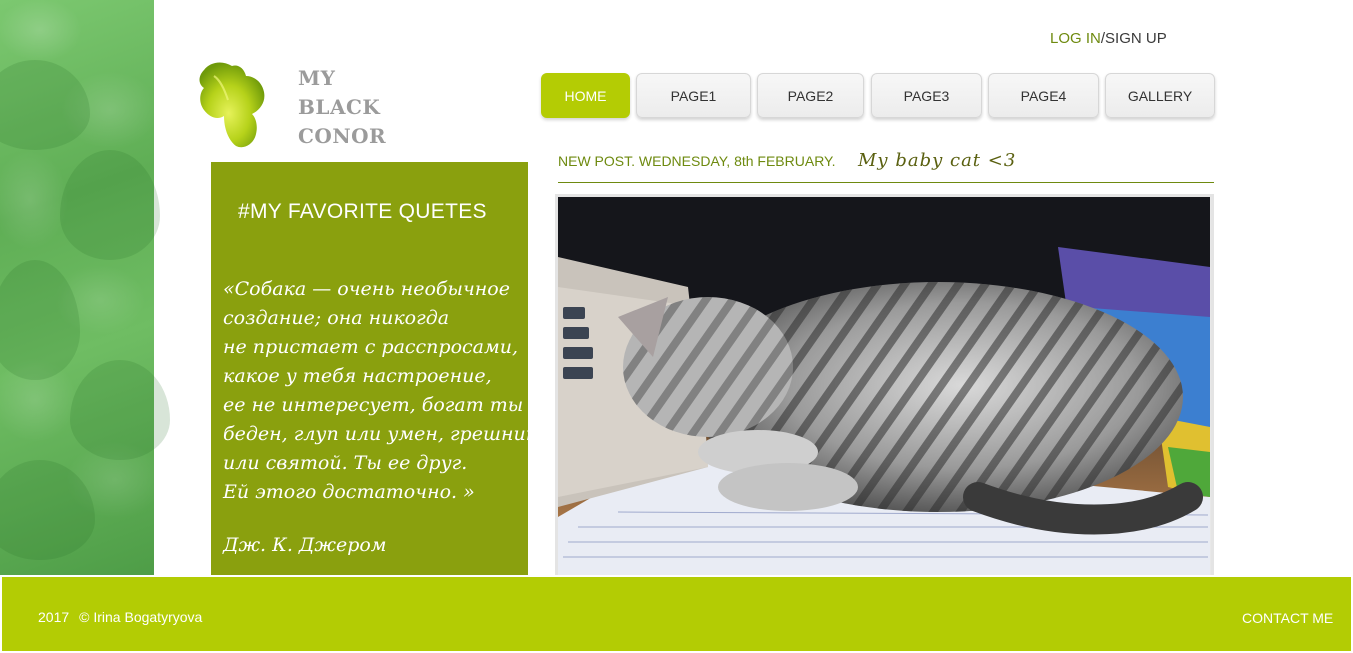  Describe the element at coordinates (362, 211) in the screenshot. I see `quotes-heading: #MY FAVORITE QUETES` at that location.